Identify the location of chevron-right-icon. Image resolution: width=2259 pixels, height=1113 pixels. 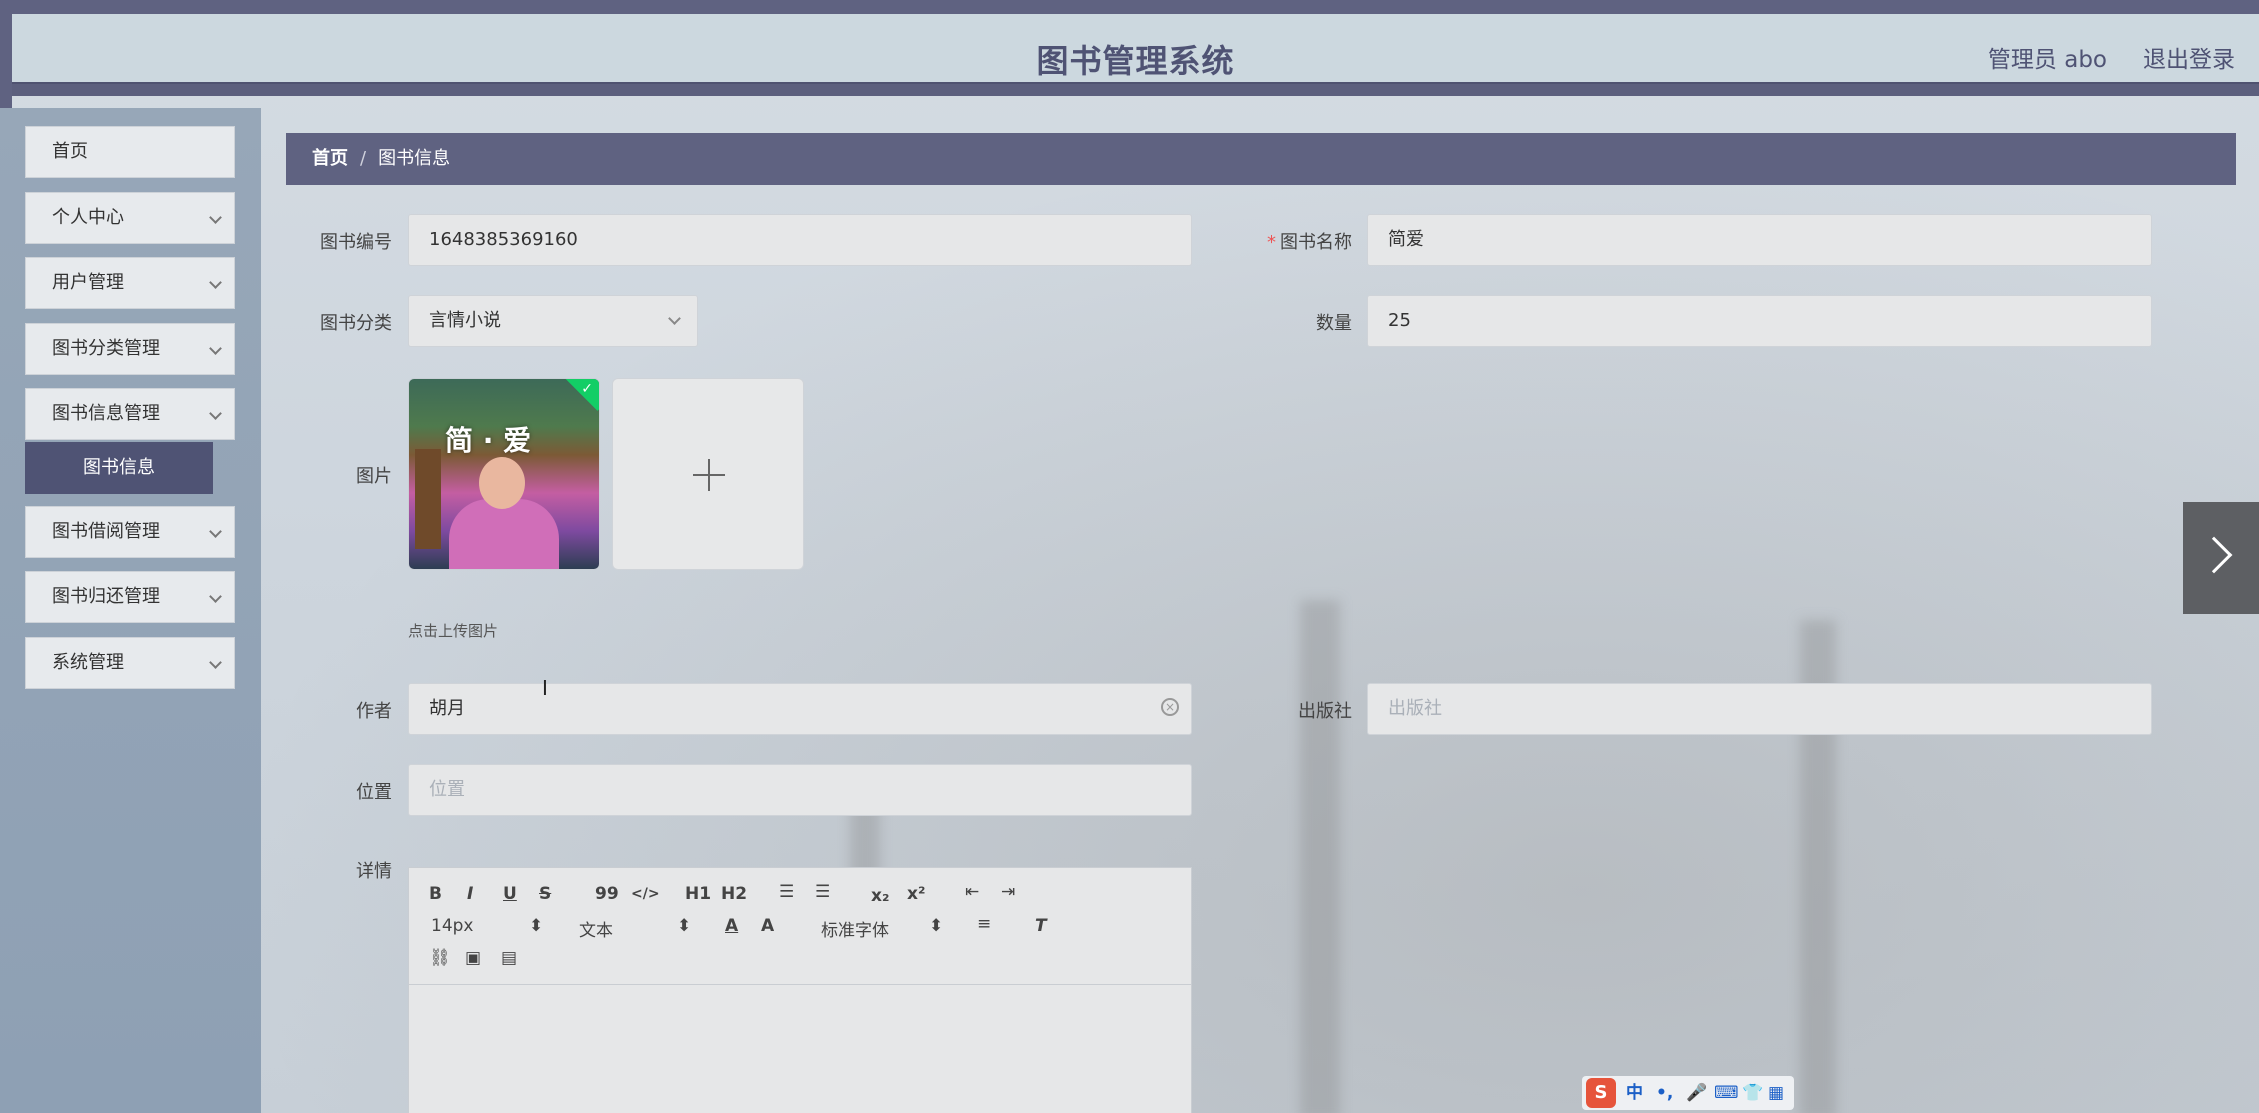
(2214, 555).